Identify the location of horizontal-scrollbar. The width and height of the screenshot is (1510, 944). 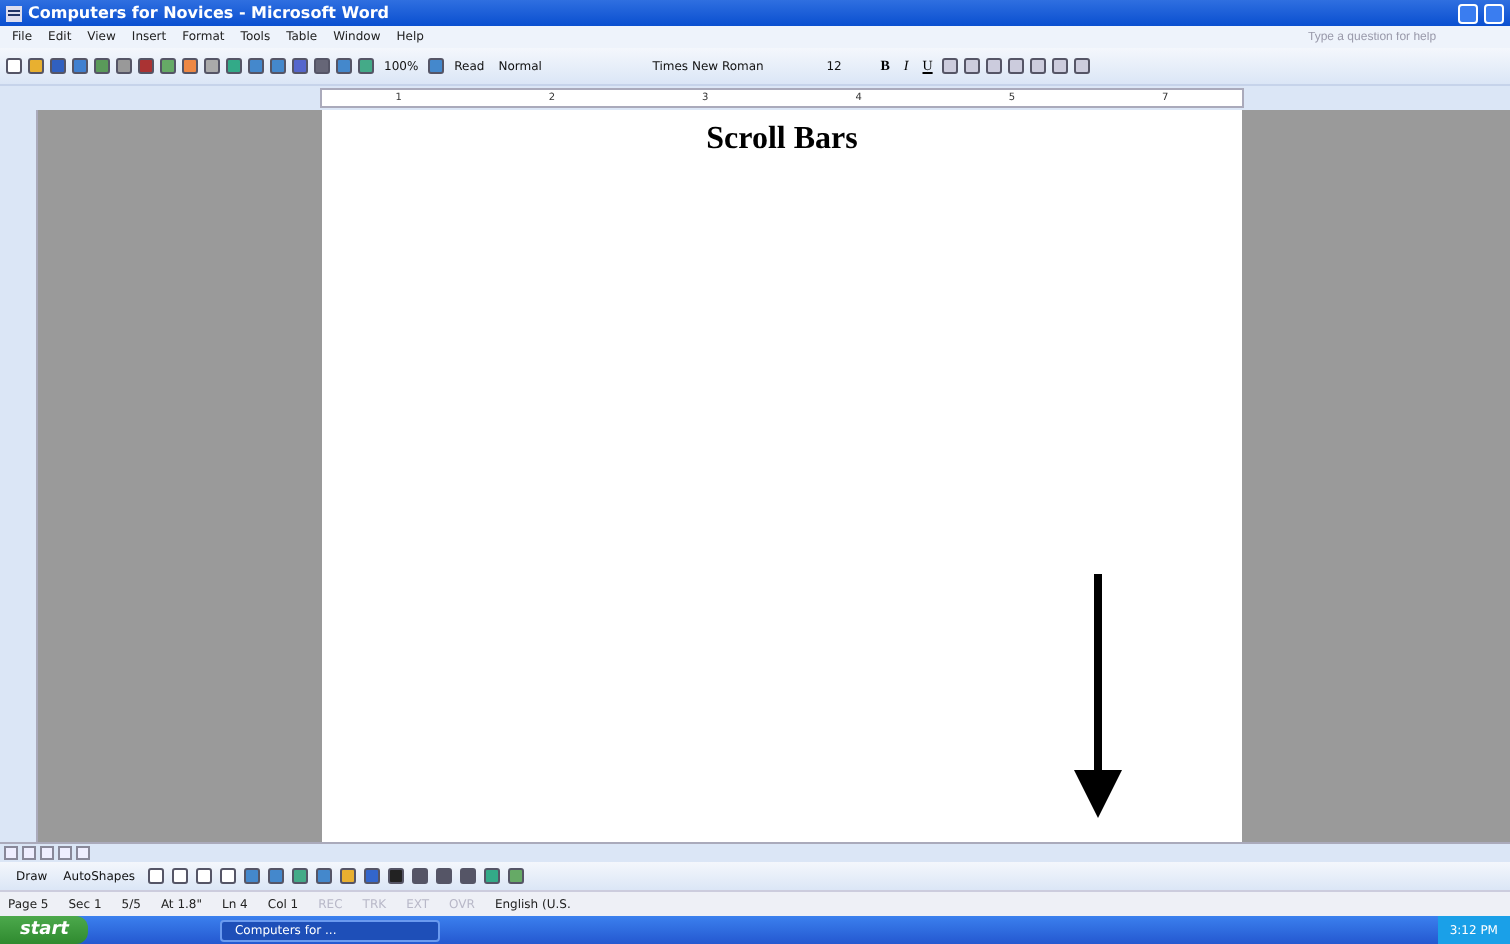
(755, 852).